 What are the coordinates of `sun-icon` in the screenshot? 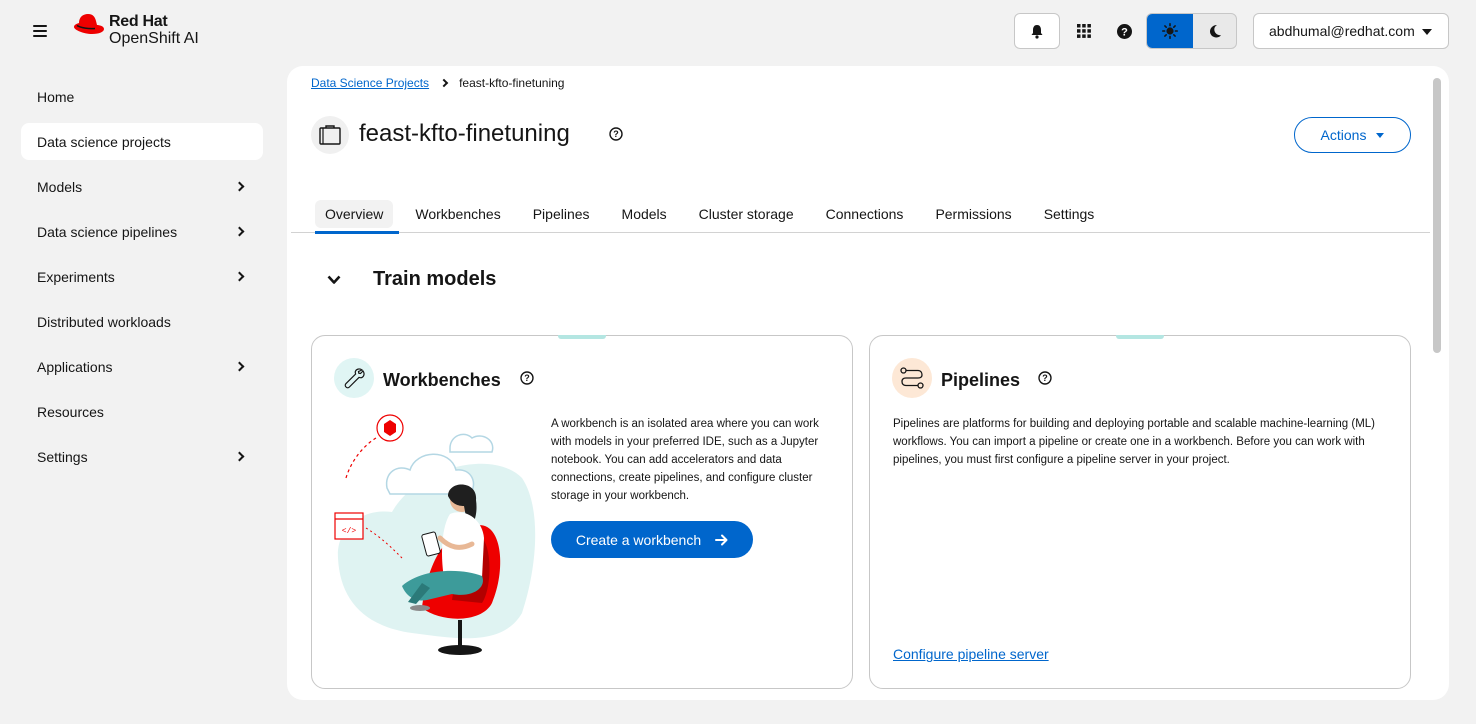 It's located at (1170, 31).